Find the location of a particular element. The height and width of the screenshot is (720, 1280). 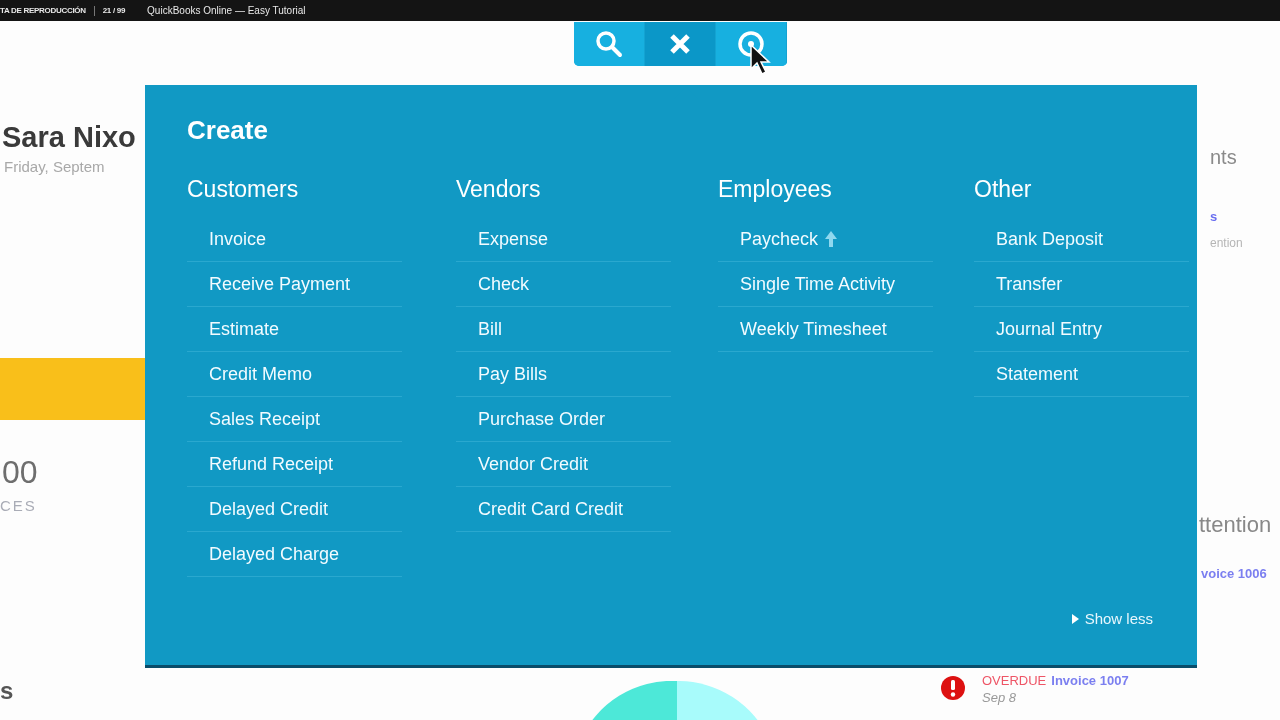

menu-item: Pay Bills is located at coordinates (563, 374).